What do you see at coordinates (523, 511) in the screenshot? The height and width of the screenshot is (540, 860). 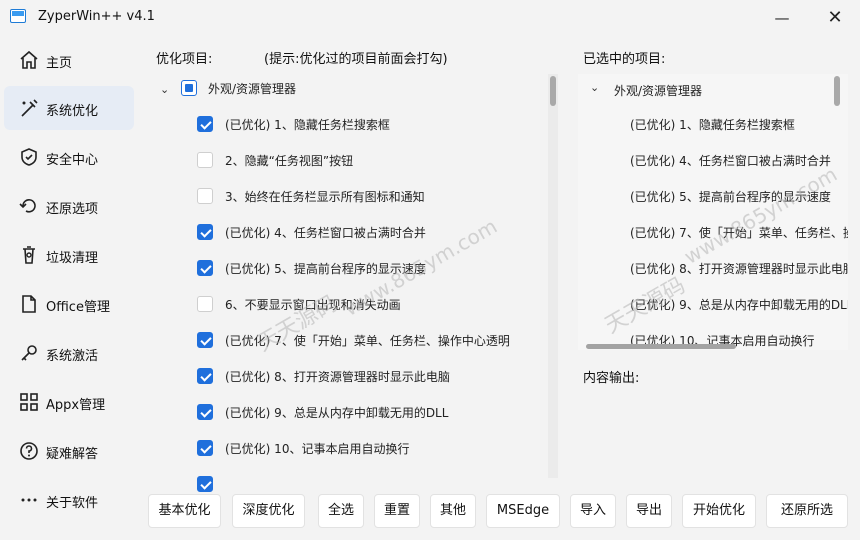 I see `msedge-button: MSEdge` at bounding box center [523, 511].